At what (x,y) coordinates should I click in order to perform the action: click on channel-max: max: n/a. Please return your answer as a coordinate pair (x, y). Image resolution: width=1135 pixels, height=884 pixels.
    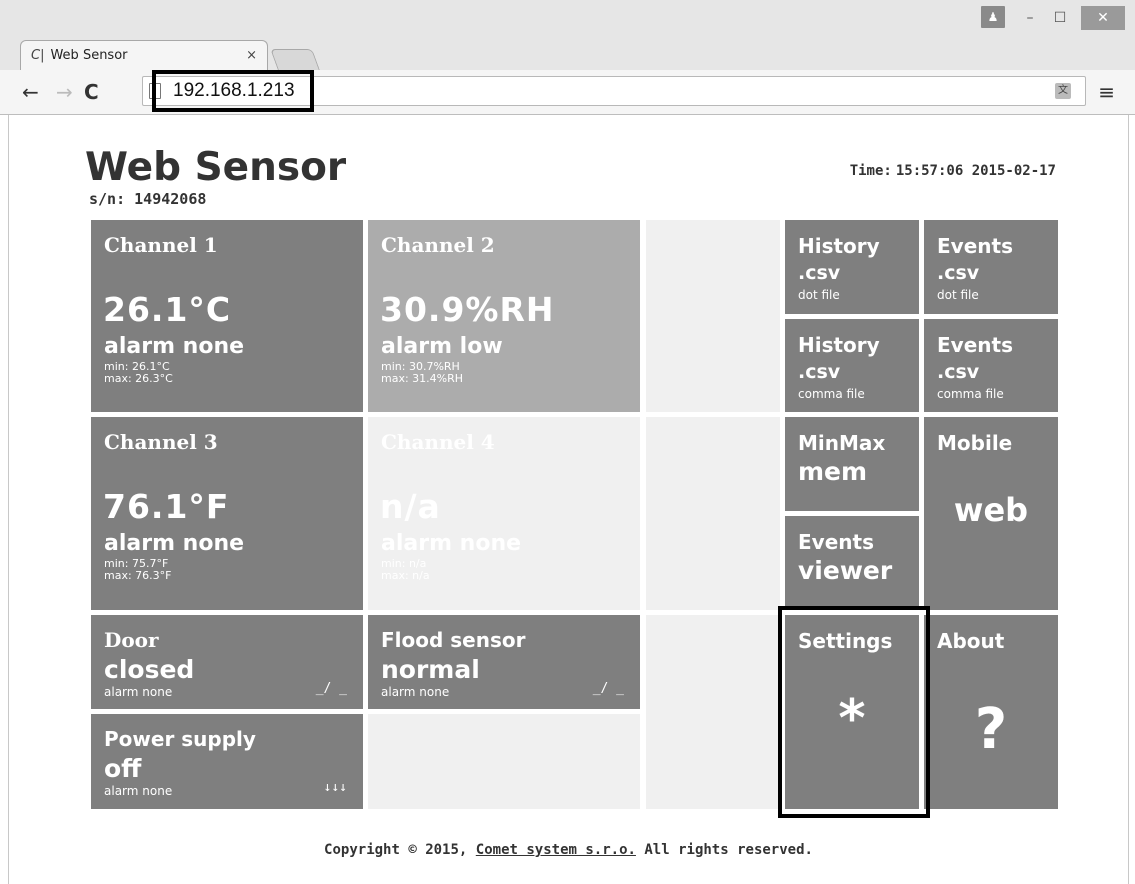
    Looking at the image, I should click on (405, 575).